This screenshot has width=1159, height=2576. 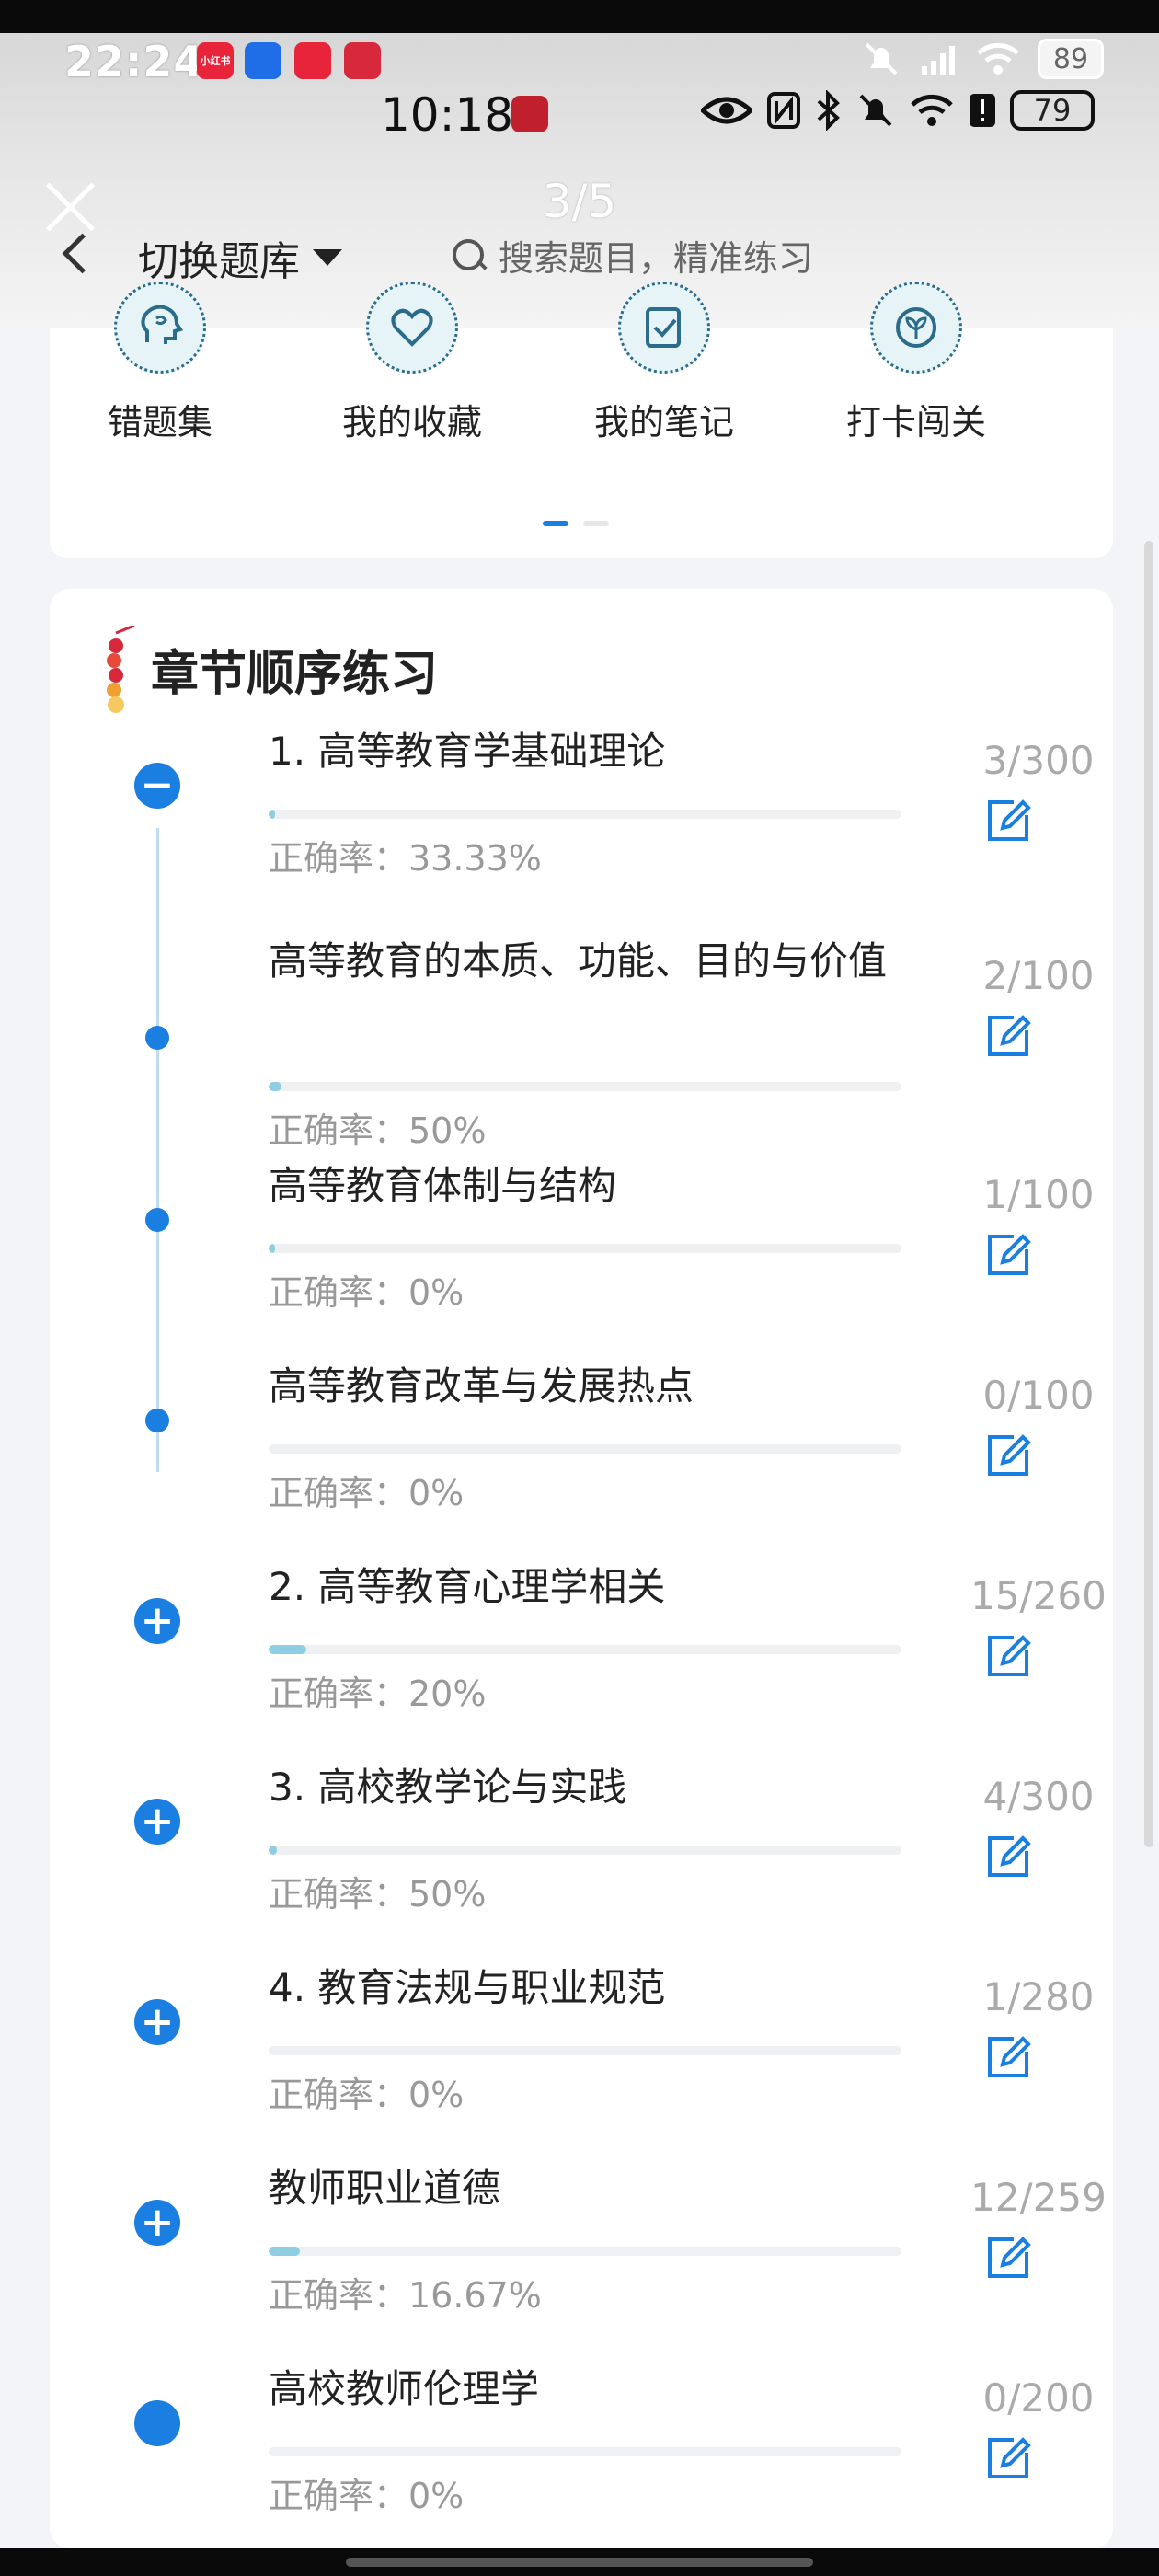 What do you see at coordinates (448, 1787) in the screenshot?
I see `chapter-title: 3. 高校教学论与实践` at bounding box center [448, 1787].